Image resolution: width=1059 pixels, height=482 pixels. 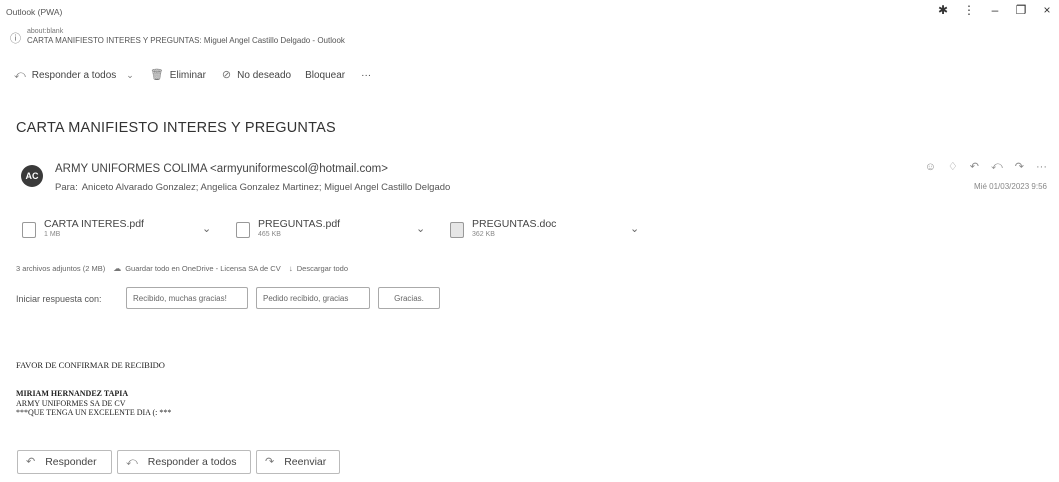 What do you see at coordinates (997, 166) in the screenshot?
I see `reply-all-small-icon: ⤺` at bounding box center [997, 166].